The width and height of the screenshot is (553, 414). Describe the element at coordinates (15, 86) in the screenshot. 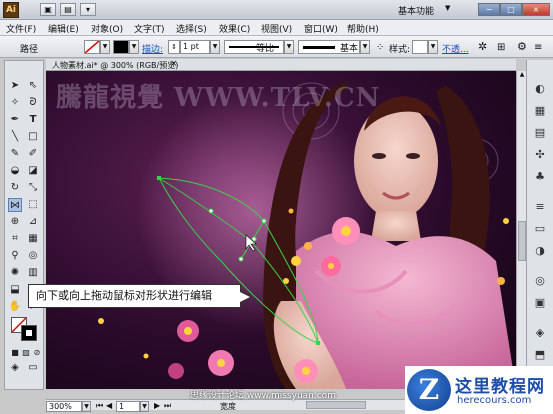

I see `selection-tool-icon: ➤` at that location.